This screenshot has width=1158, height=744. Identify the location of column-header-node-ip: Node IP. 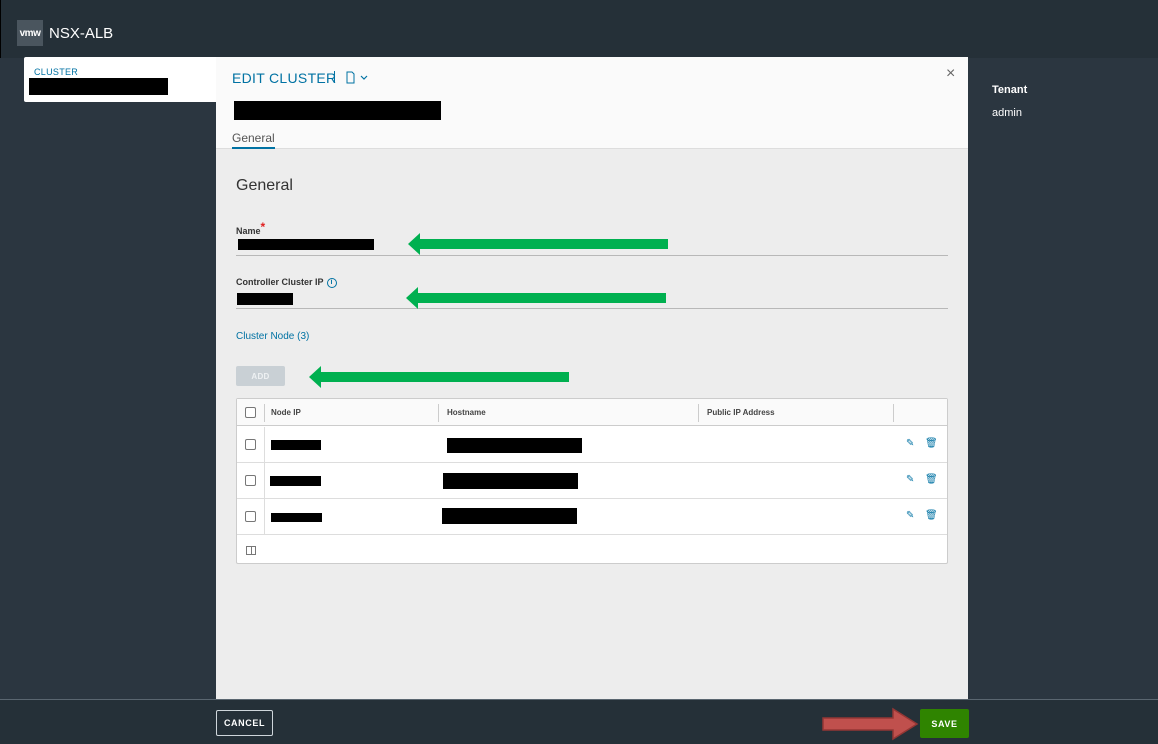
(286, 412).